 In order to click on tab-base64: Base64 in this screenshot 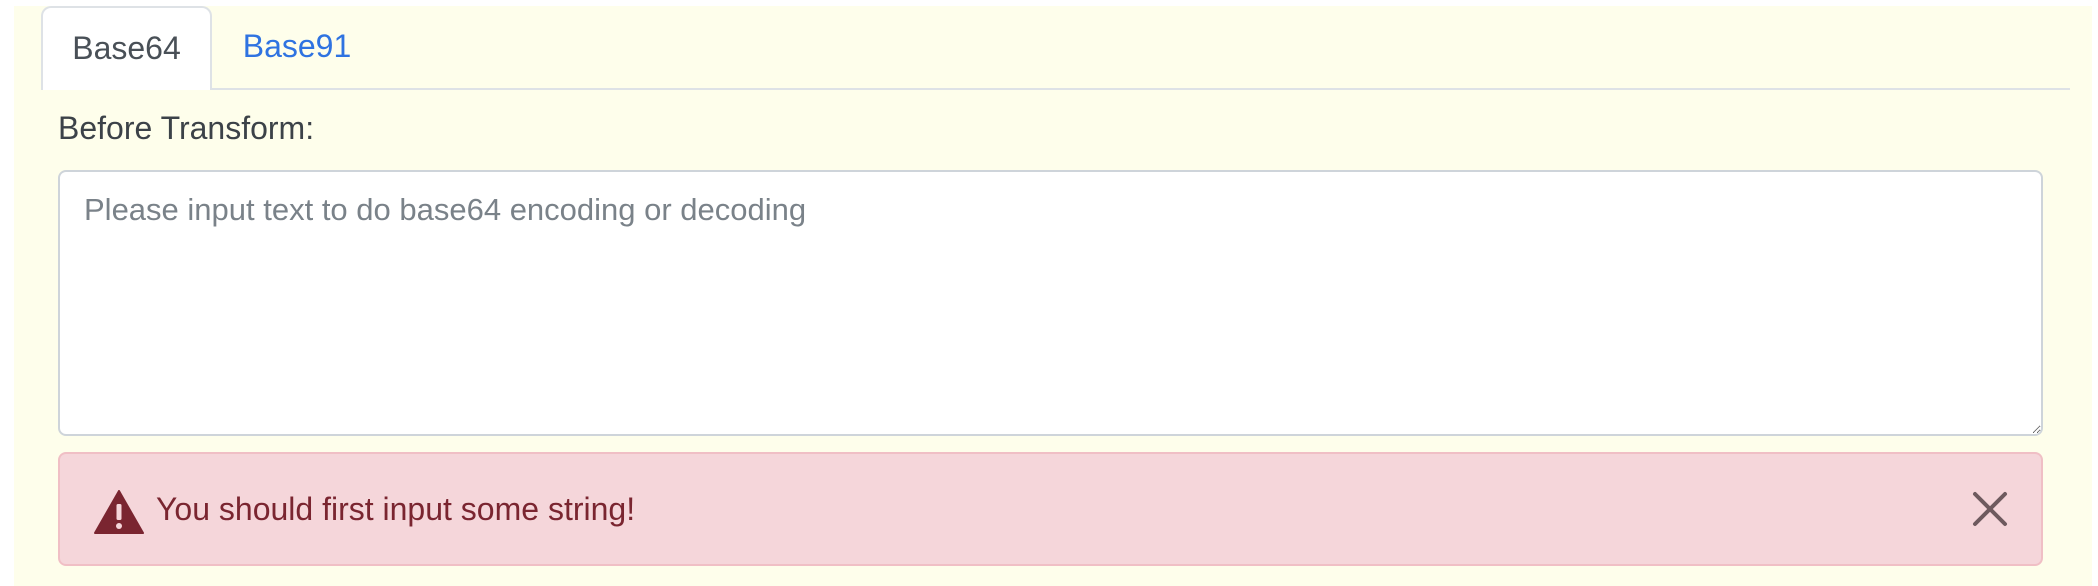, I will do `click(126, 48)`.